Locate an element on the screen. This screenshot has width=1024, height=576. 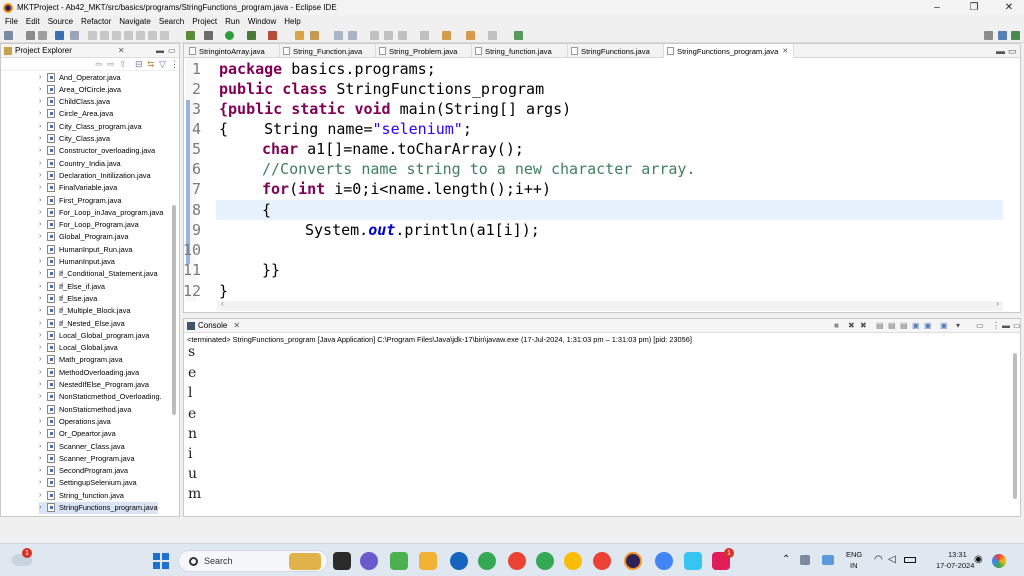
pin-console-icon: ▣ is located at coordinates (944, 325).